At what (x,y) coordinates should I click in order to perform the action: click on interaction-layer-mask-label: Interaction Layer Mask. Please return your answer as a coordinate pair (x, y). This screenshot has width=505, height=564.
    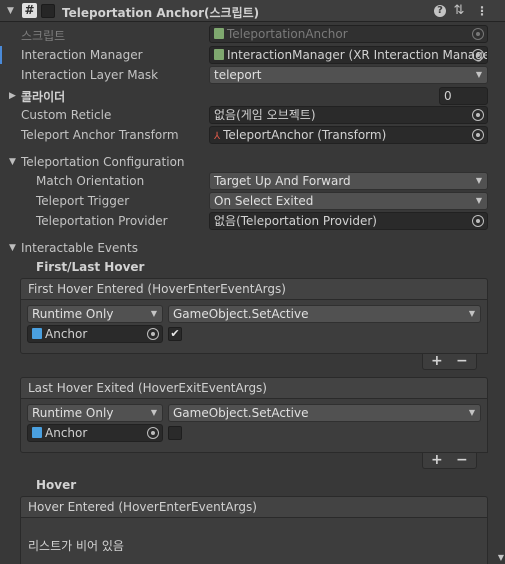
    Looking at the image, I should click on (90, 75).